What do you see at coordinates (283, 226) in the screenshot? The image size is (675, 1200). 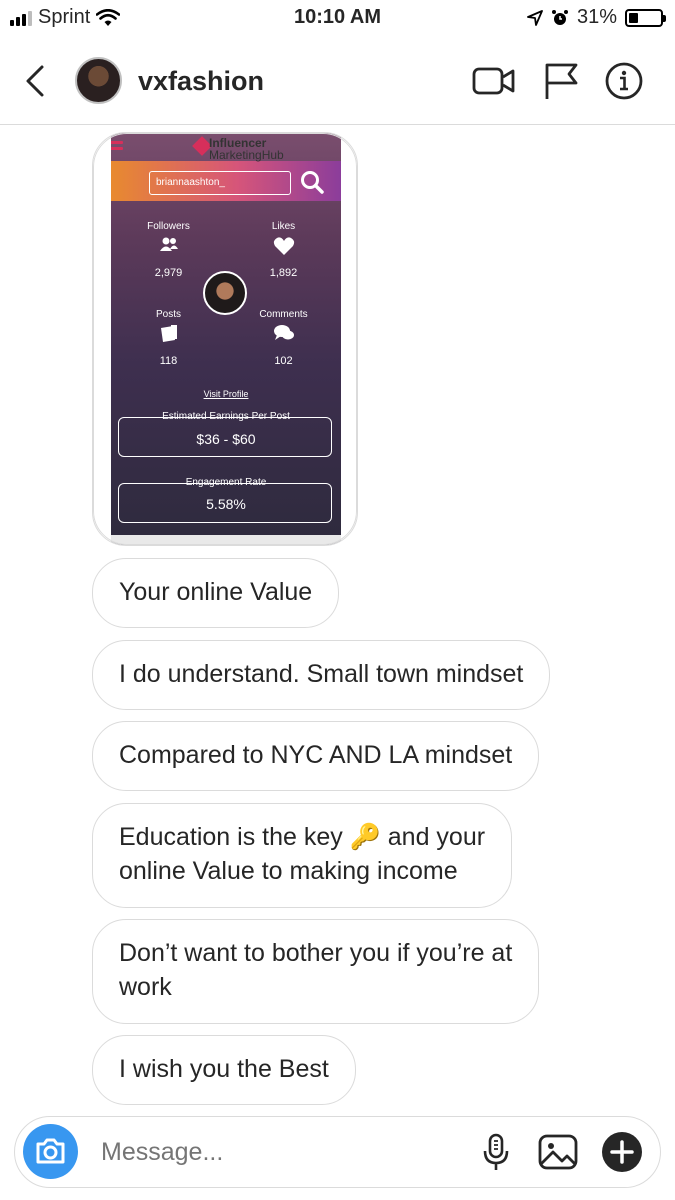 I see `stat-label: Likes` at bounding box center [283, 226].